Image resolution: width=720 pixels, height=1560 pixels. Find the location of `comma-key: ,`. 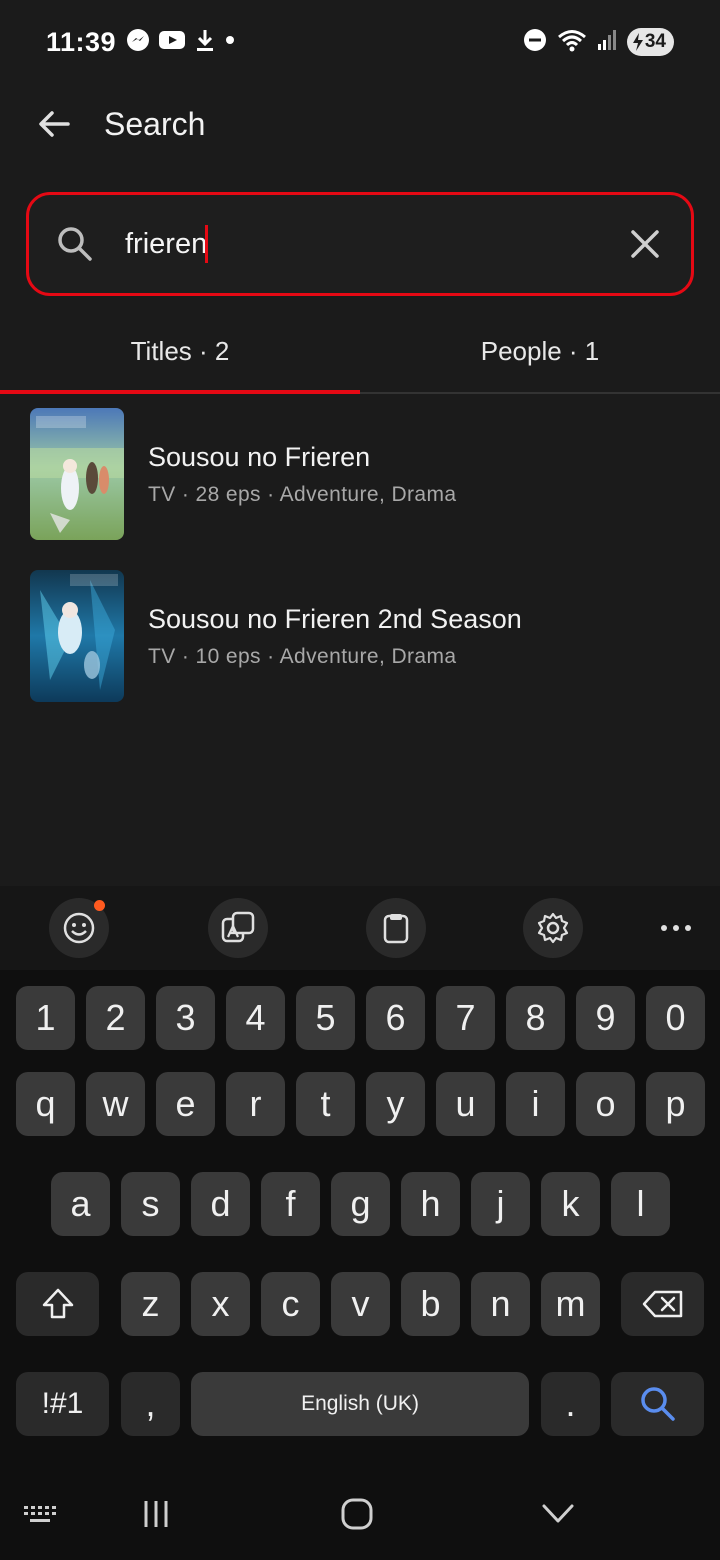

comma-key: , is located at coordinates (150, 1404).